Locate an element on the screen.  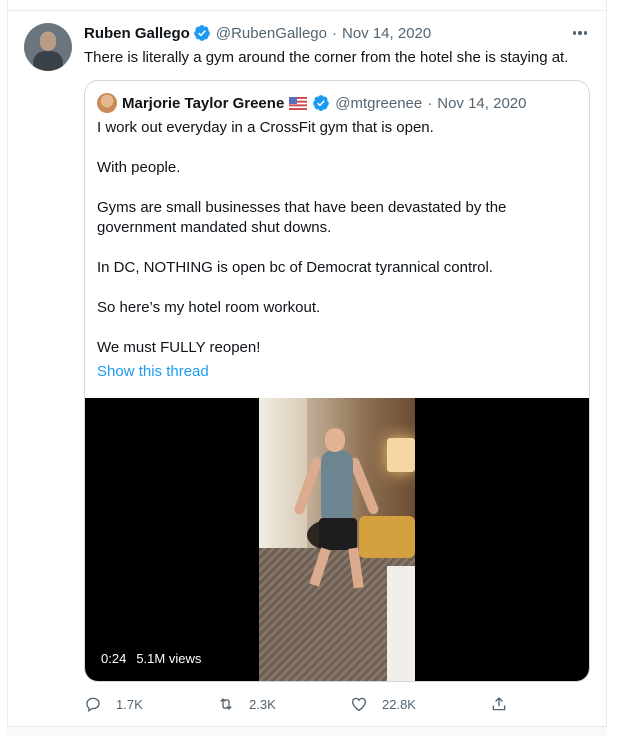
quoted-author-handle: @mtgreenee is located at coordinates (379, 103).